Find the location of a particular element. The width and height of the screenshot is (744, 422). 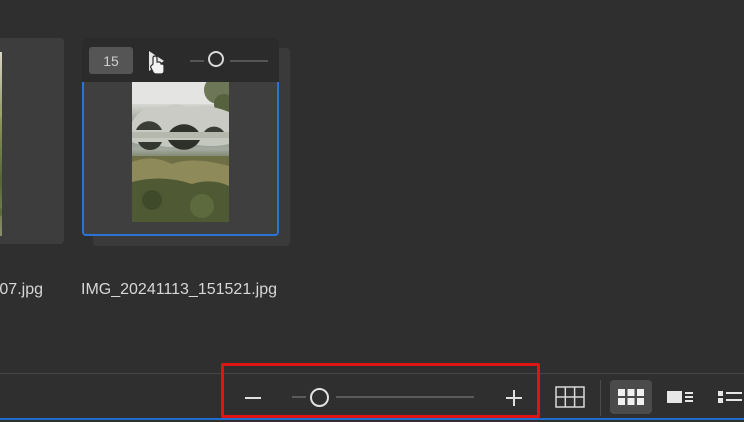

play-icon is located at coordinates (157, 63).